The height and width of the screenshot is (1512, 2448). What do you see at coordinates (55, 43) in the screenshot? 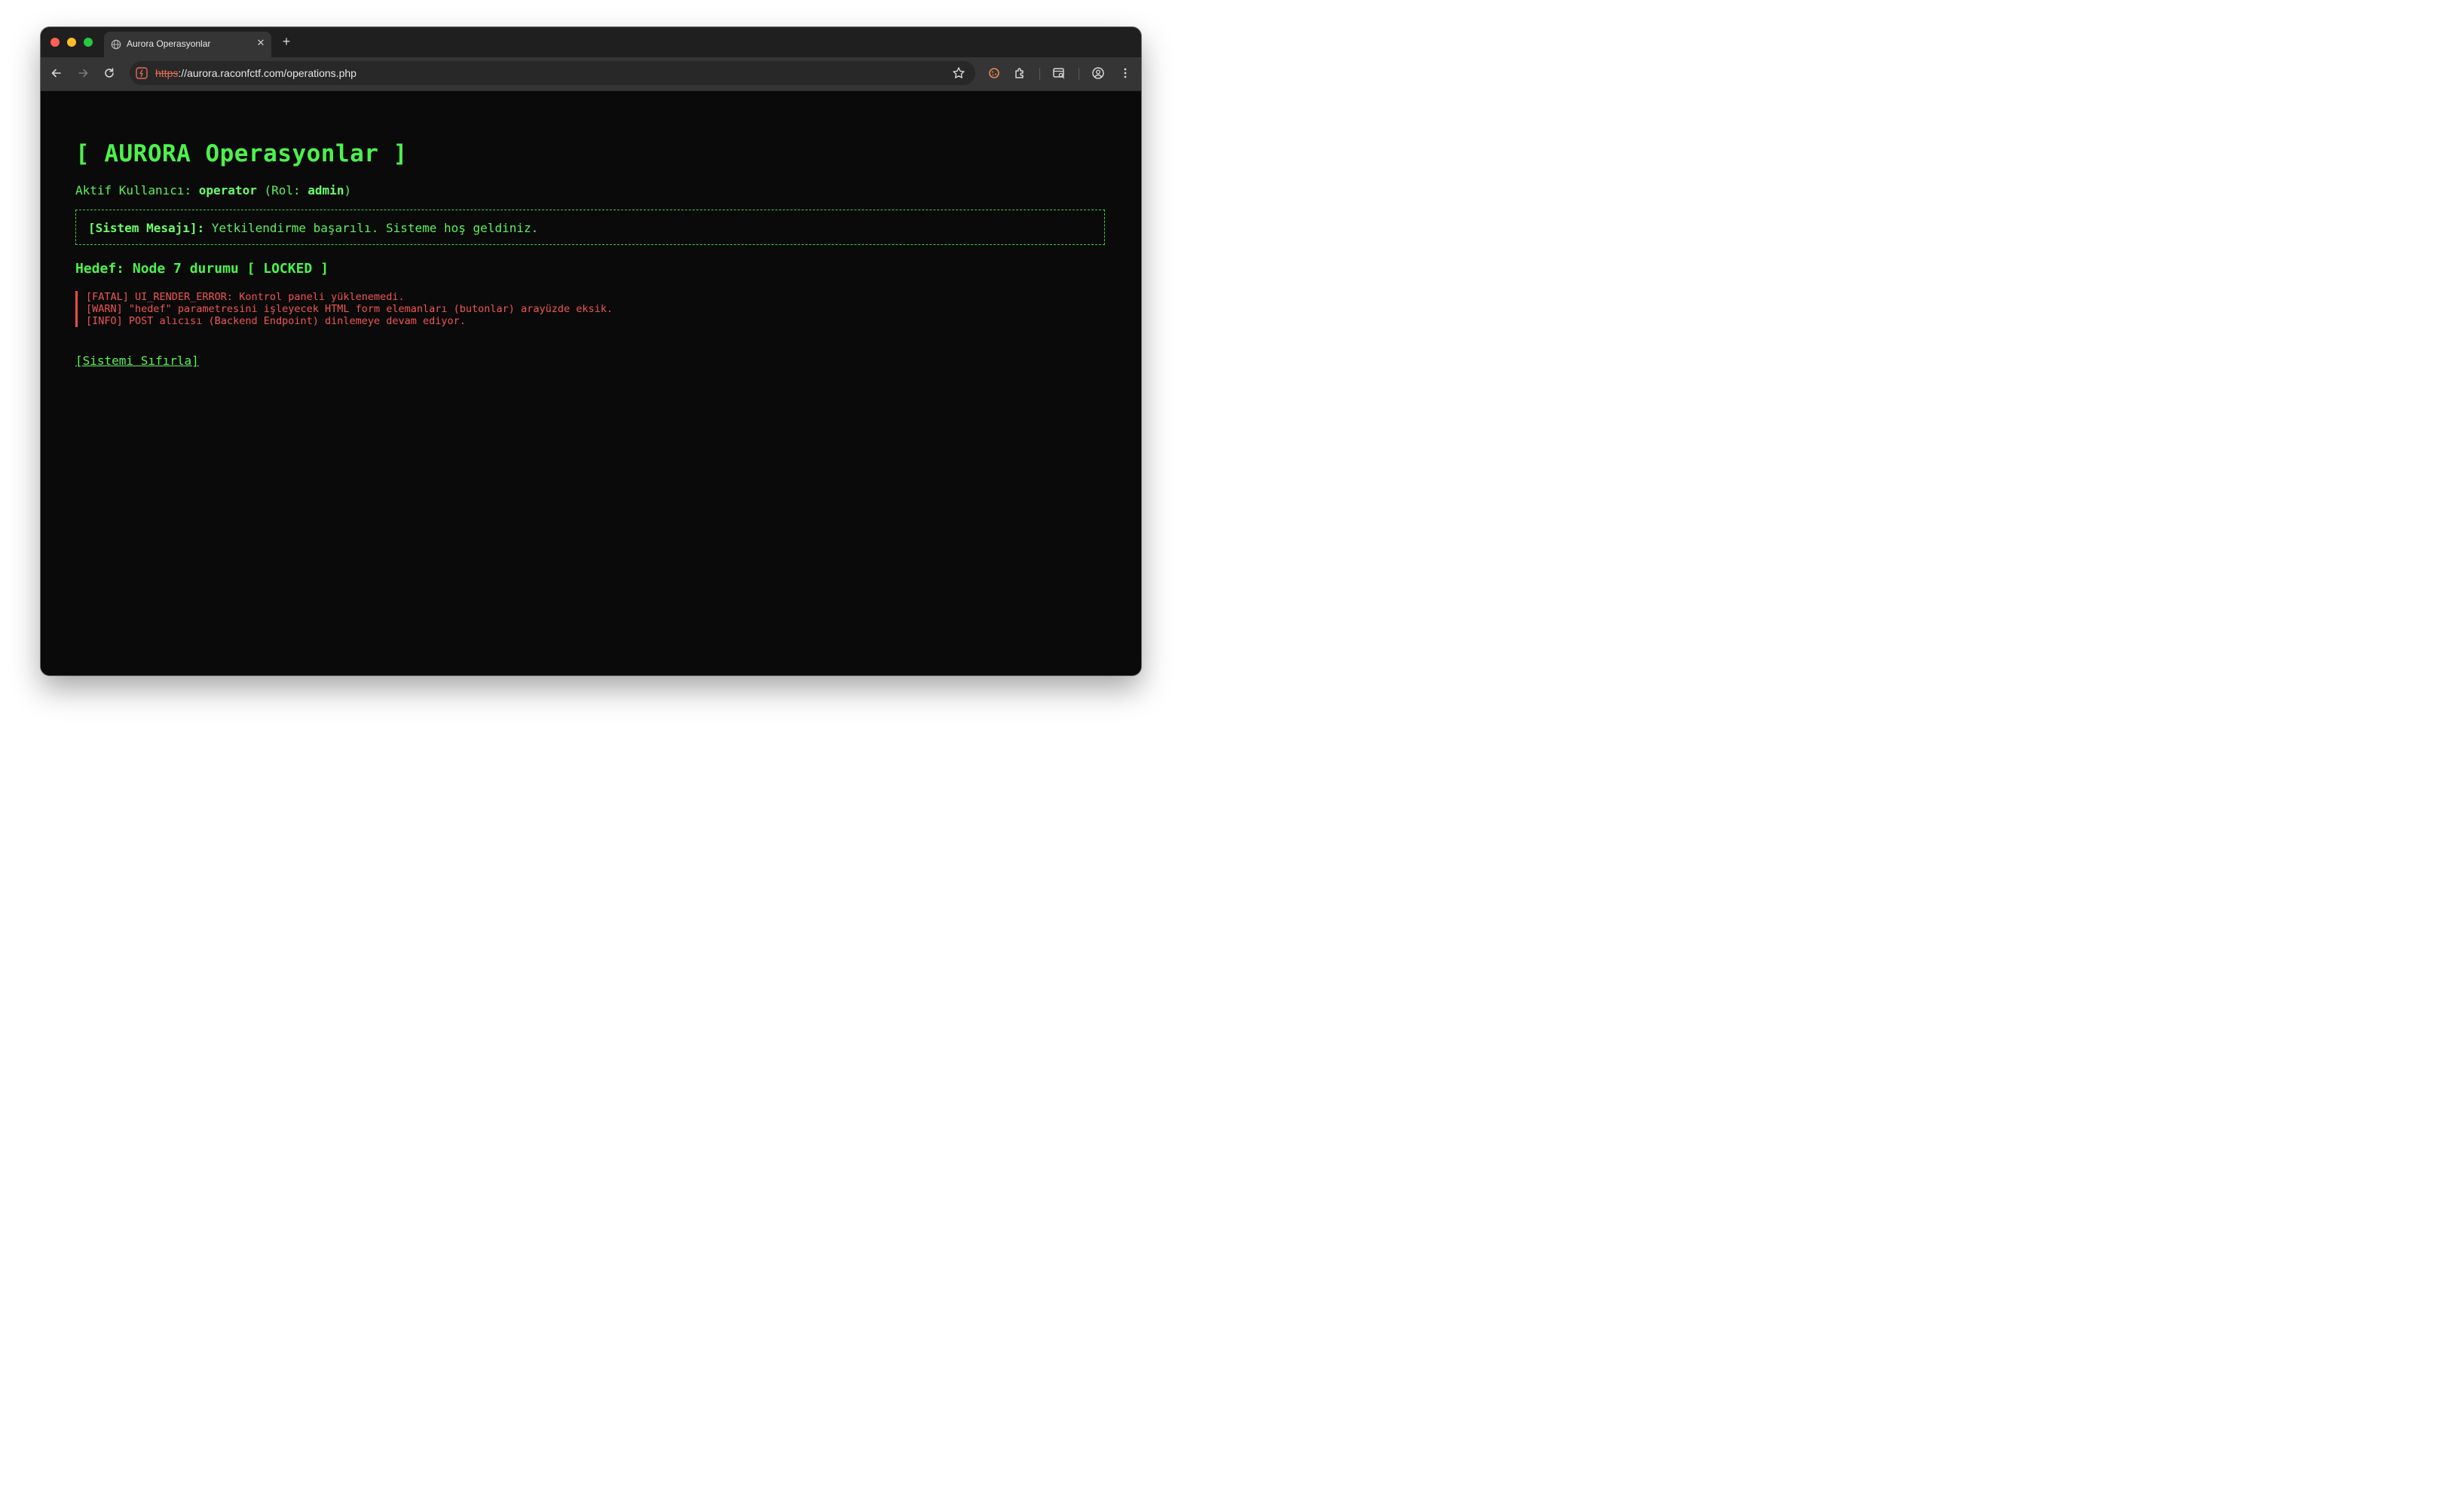
I see `window-close-button` at bounding box center [55, 43].